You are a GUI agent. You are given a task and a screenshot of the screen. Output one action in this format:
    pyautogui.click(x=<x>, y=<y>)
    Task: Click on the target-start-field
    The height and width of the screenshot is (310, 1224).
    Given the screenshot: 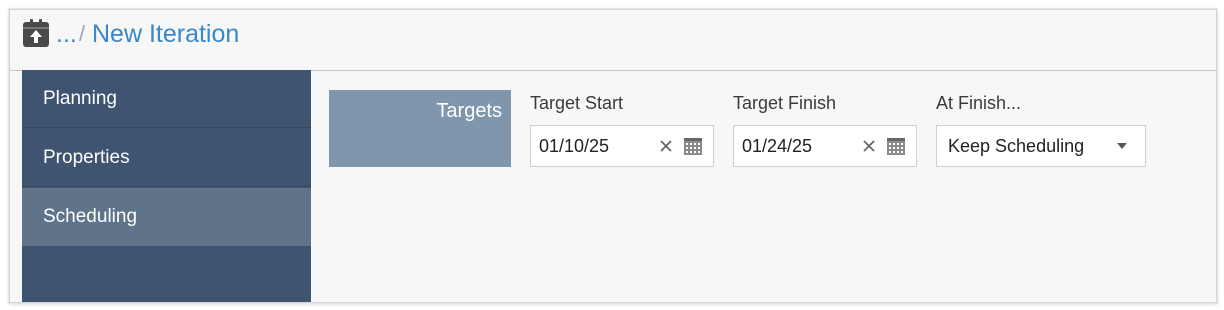 What is the action you would take?
    pyautogui.click(x=622, y=146)
    